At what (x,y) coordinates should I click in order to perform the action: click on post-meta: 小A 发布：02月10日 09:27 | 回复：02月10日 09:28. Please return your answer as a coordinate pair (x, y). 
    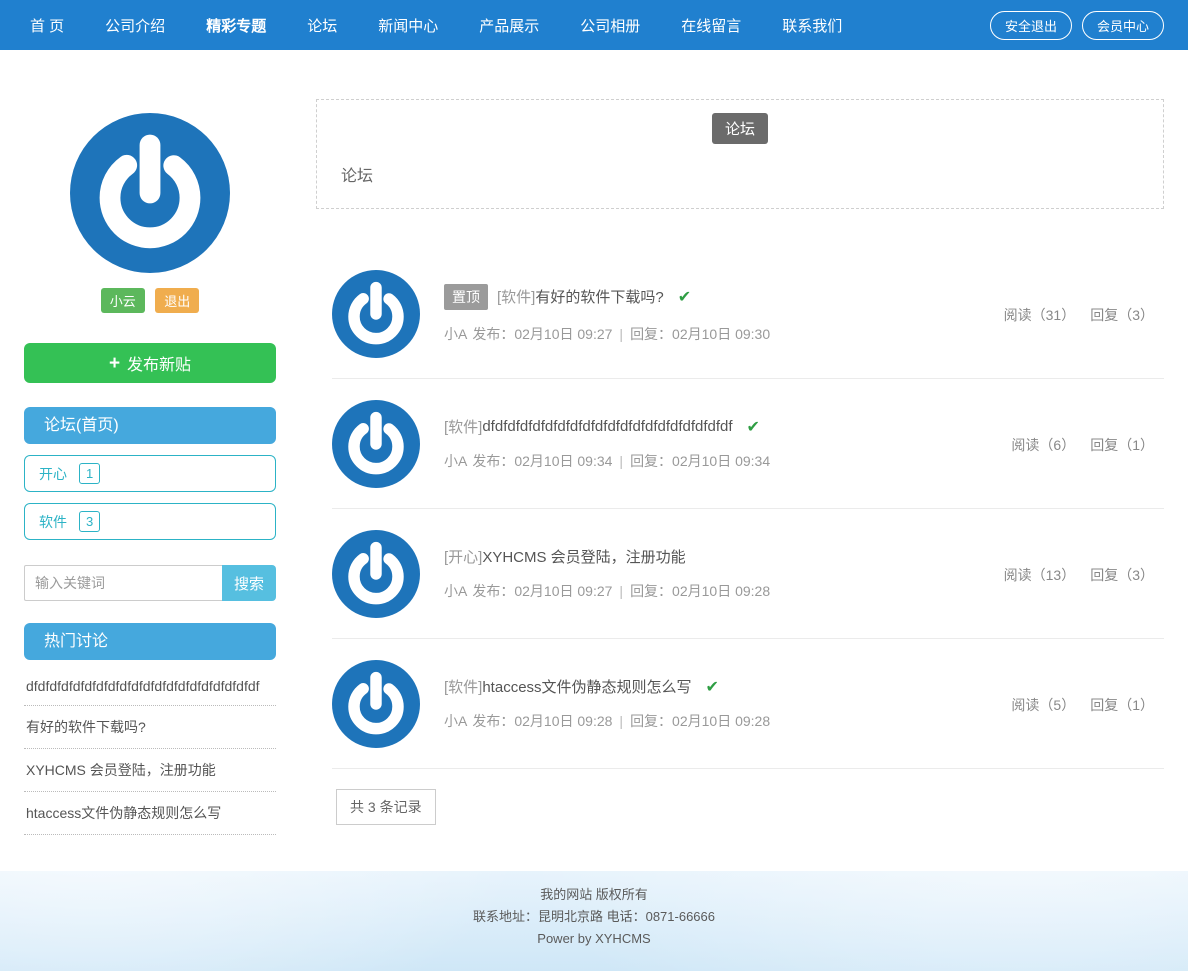
    Looking at the image, I should click on (607, 591).